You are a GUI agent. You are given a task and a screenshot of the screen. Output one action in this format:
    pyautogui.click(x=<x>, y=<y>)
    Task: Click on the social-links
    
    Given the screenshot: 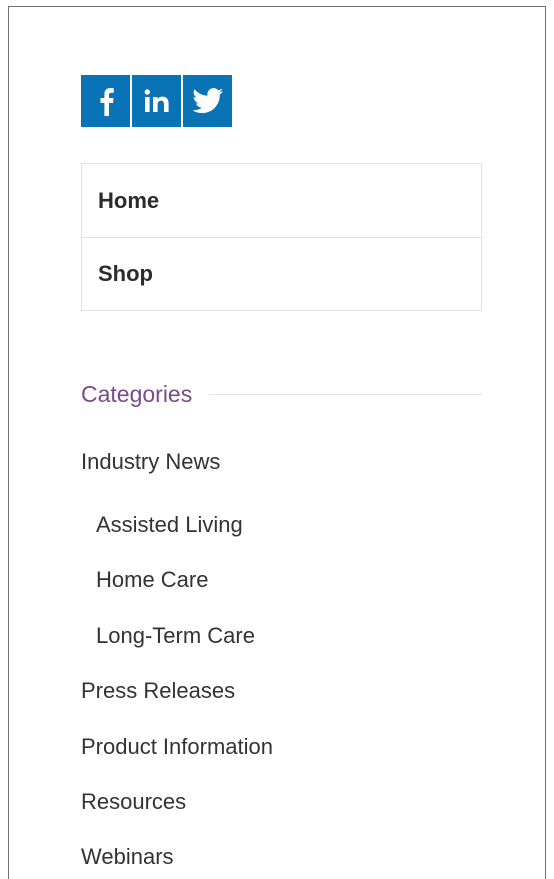 What is the action you would take?
    pyautogui.click(x=156, y=101)
    